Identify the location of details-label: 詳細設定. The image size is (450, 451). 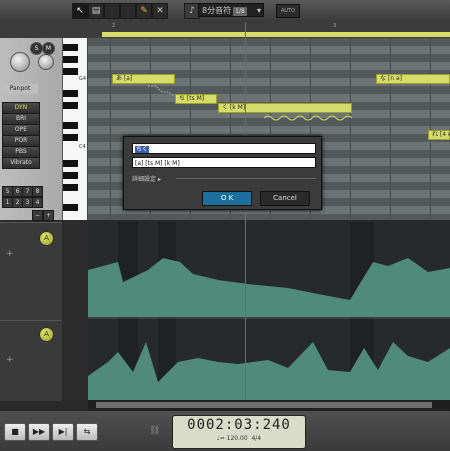
(144, 179).